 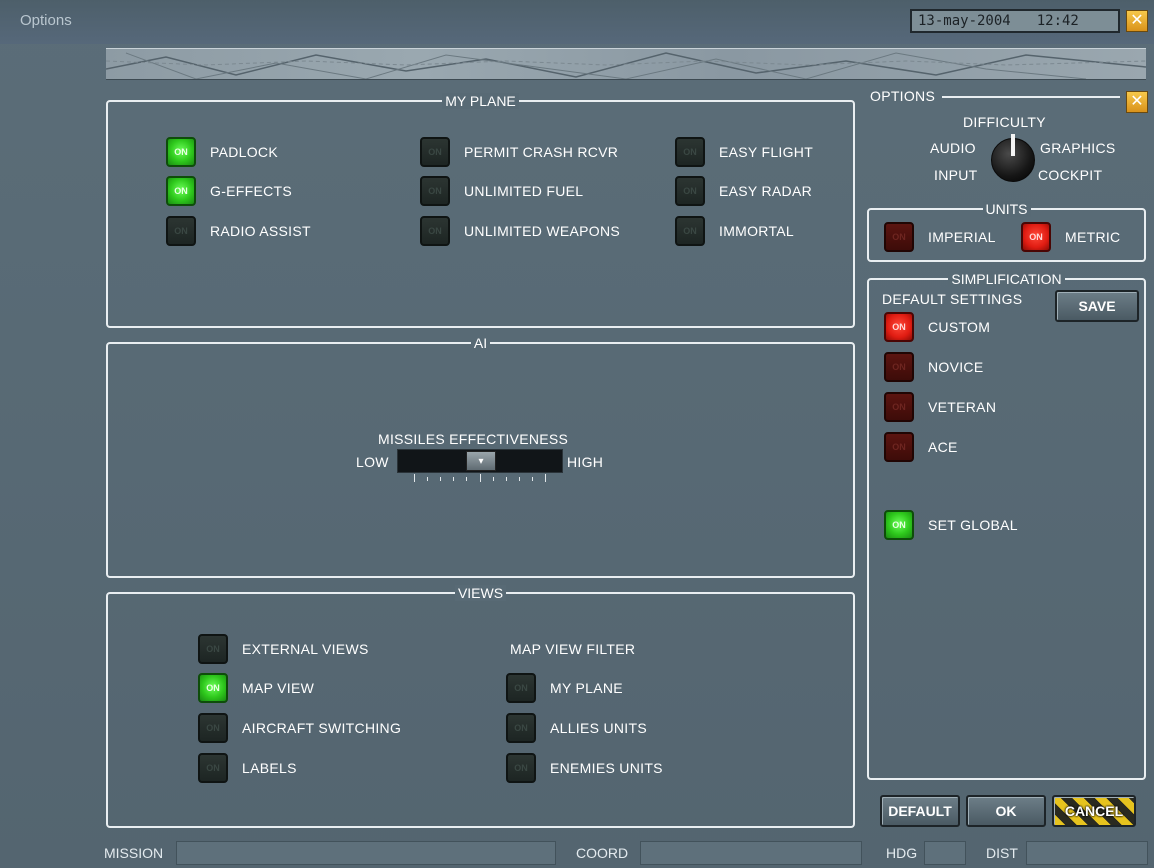 What do you see at coordinates (1013, 145) in the screenshot?
I see `knob-indicator` at bounding box center [1013, 145].